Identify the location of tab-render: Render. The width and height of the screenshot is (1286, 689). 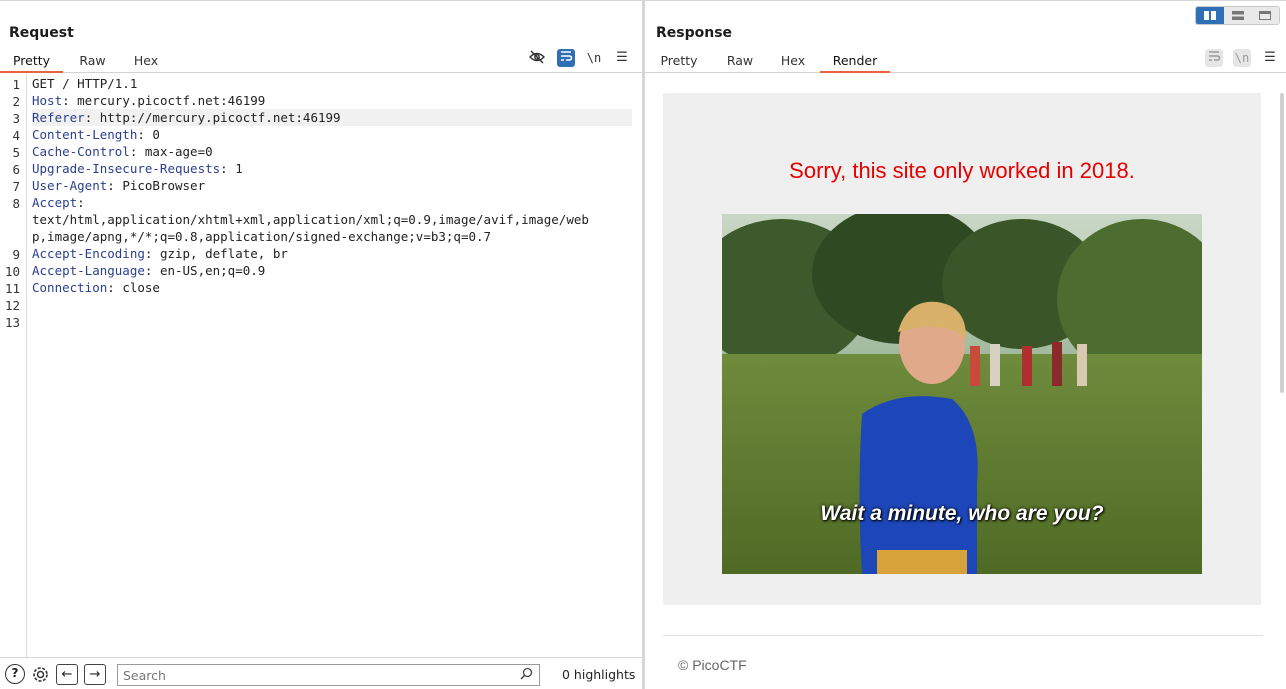
(855, 62).